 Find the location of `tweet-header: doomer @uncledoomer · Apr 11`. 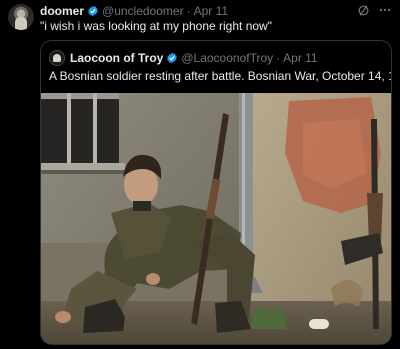

tweet-header: doomer @uncledoomer · Apr 11 is located at coordinates (134, 11).